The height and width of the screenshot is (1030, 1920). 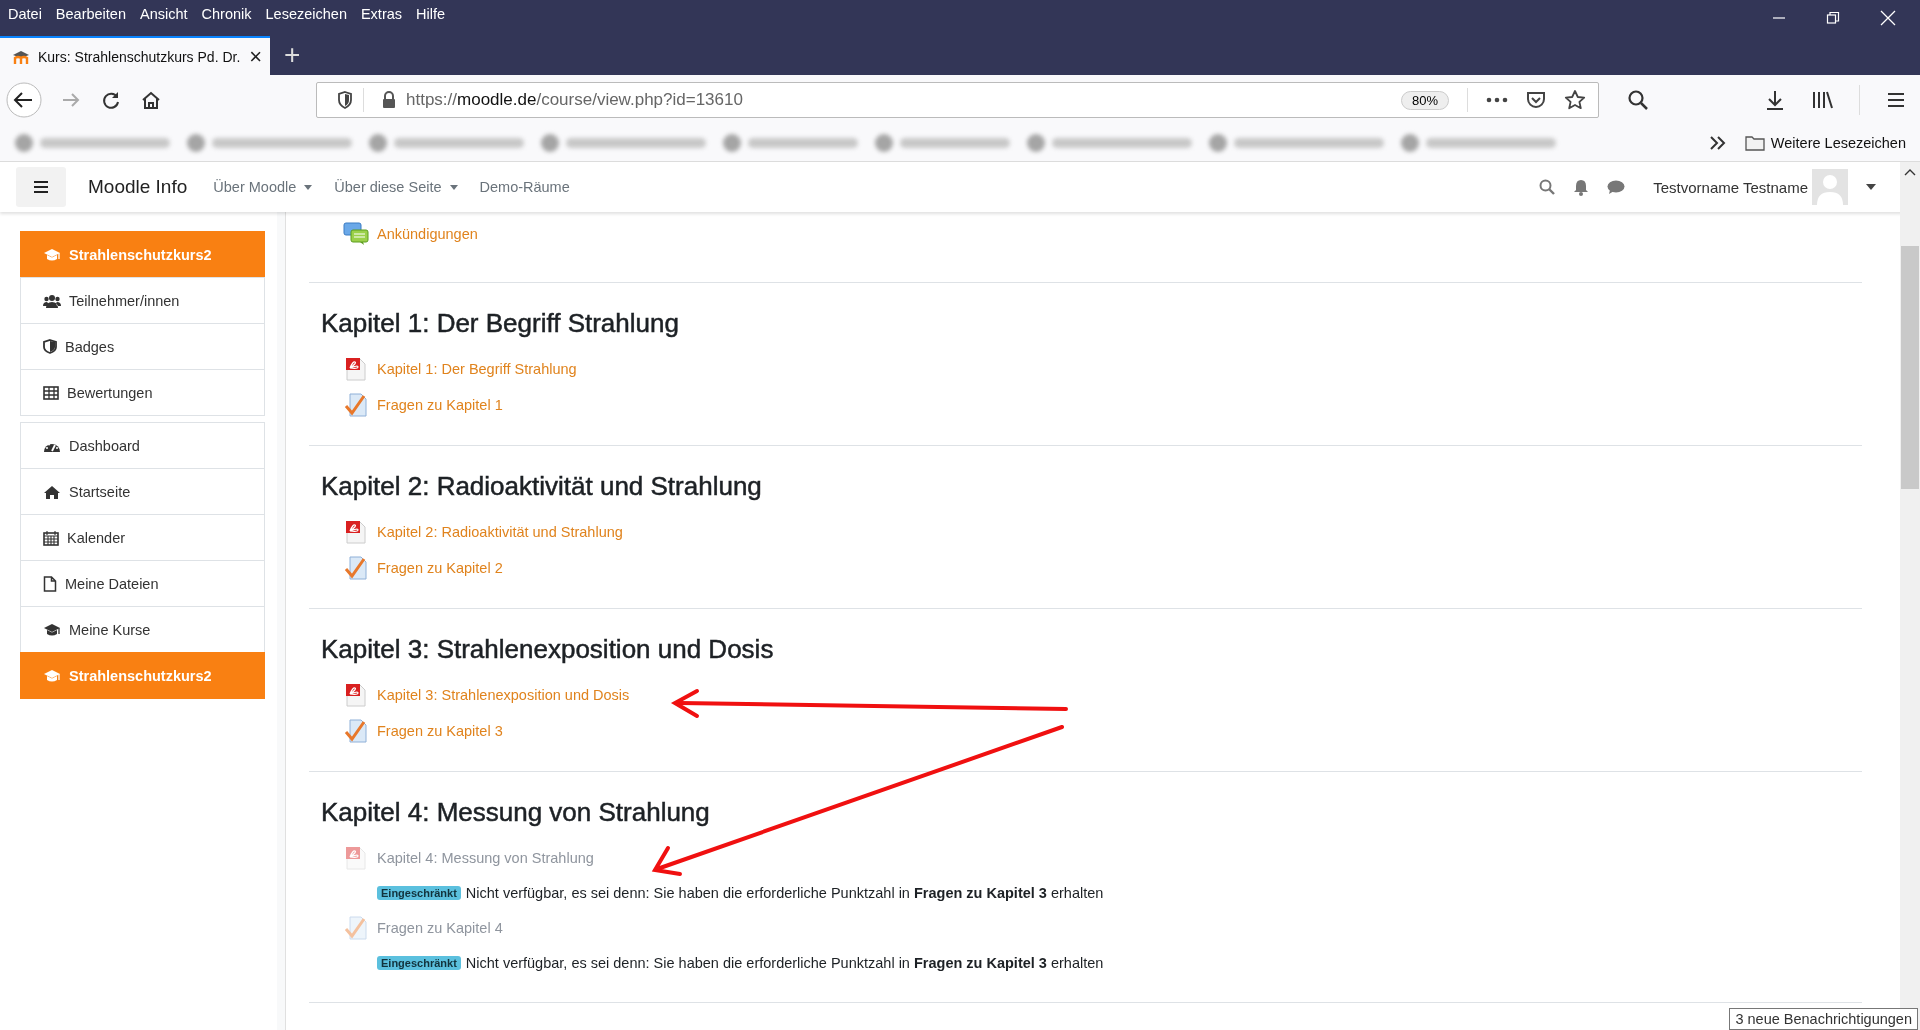 What do you see at coordinates (1616, 187) in the screenshot?
I see `chat-icon` at bounding box center [1616, 187].